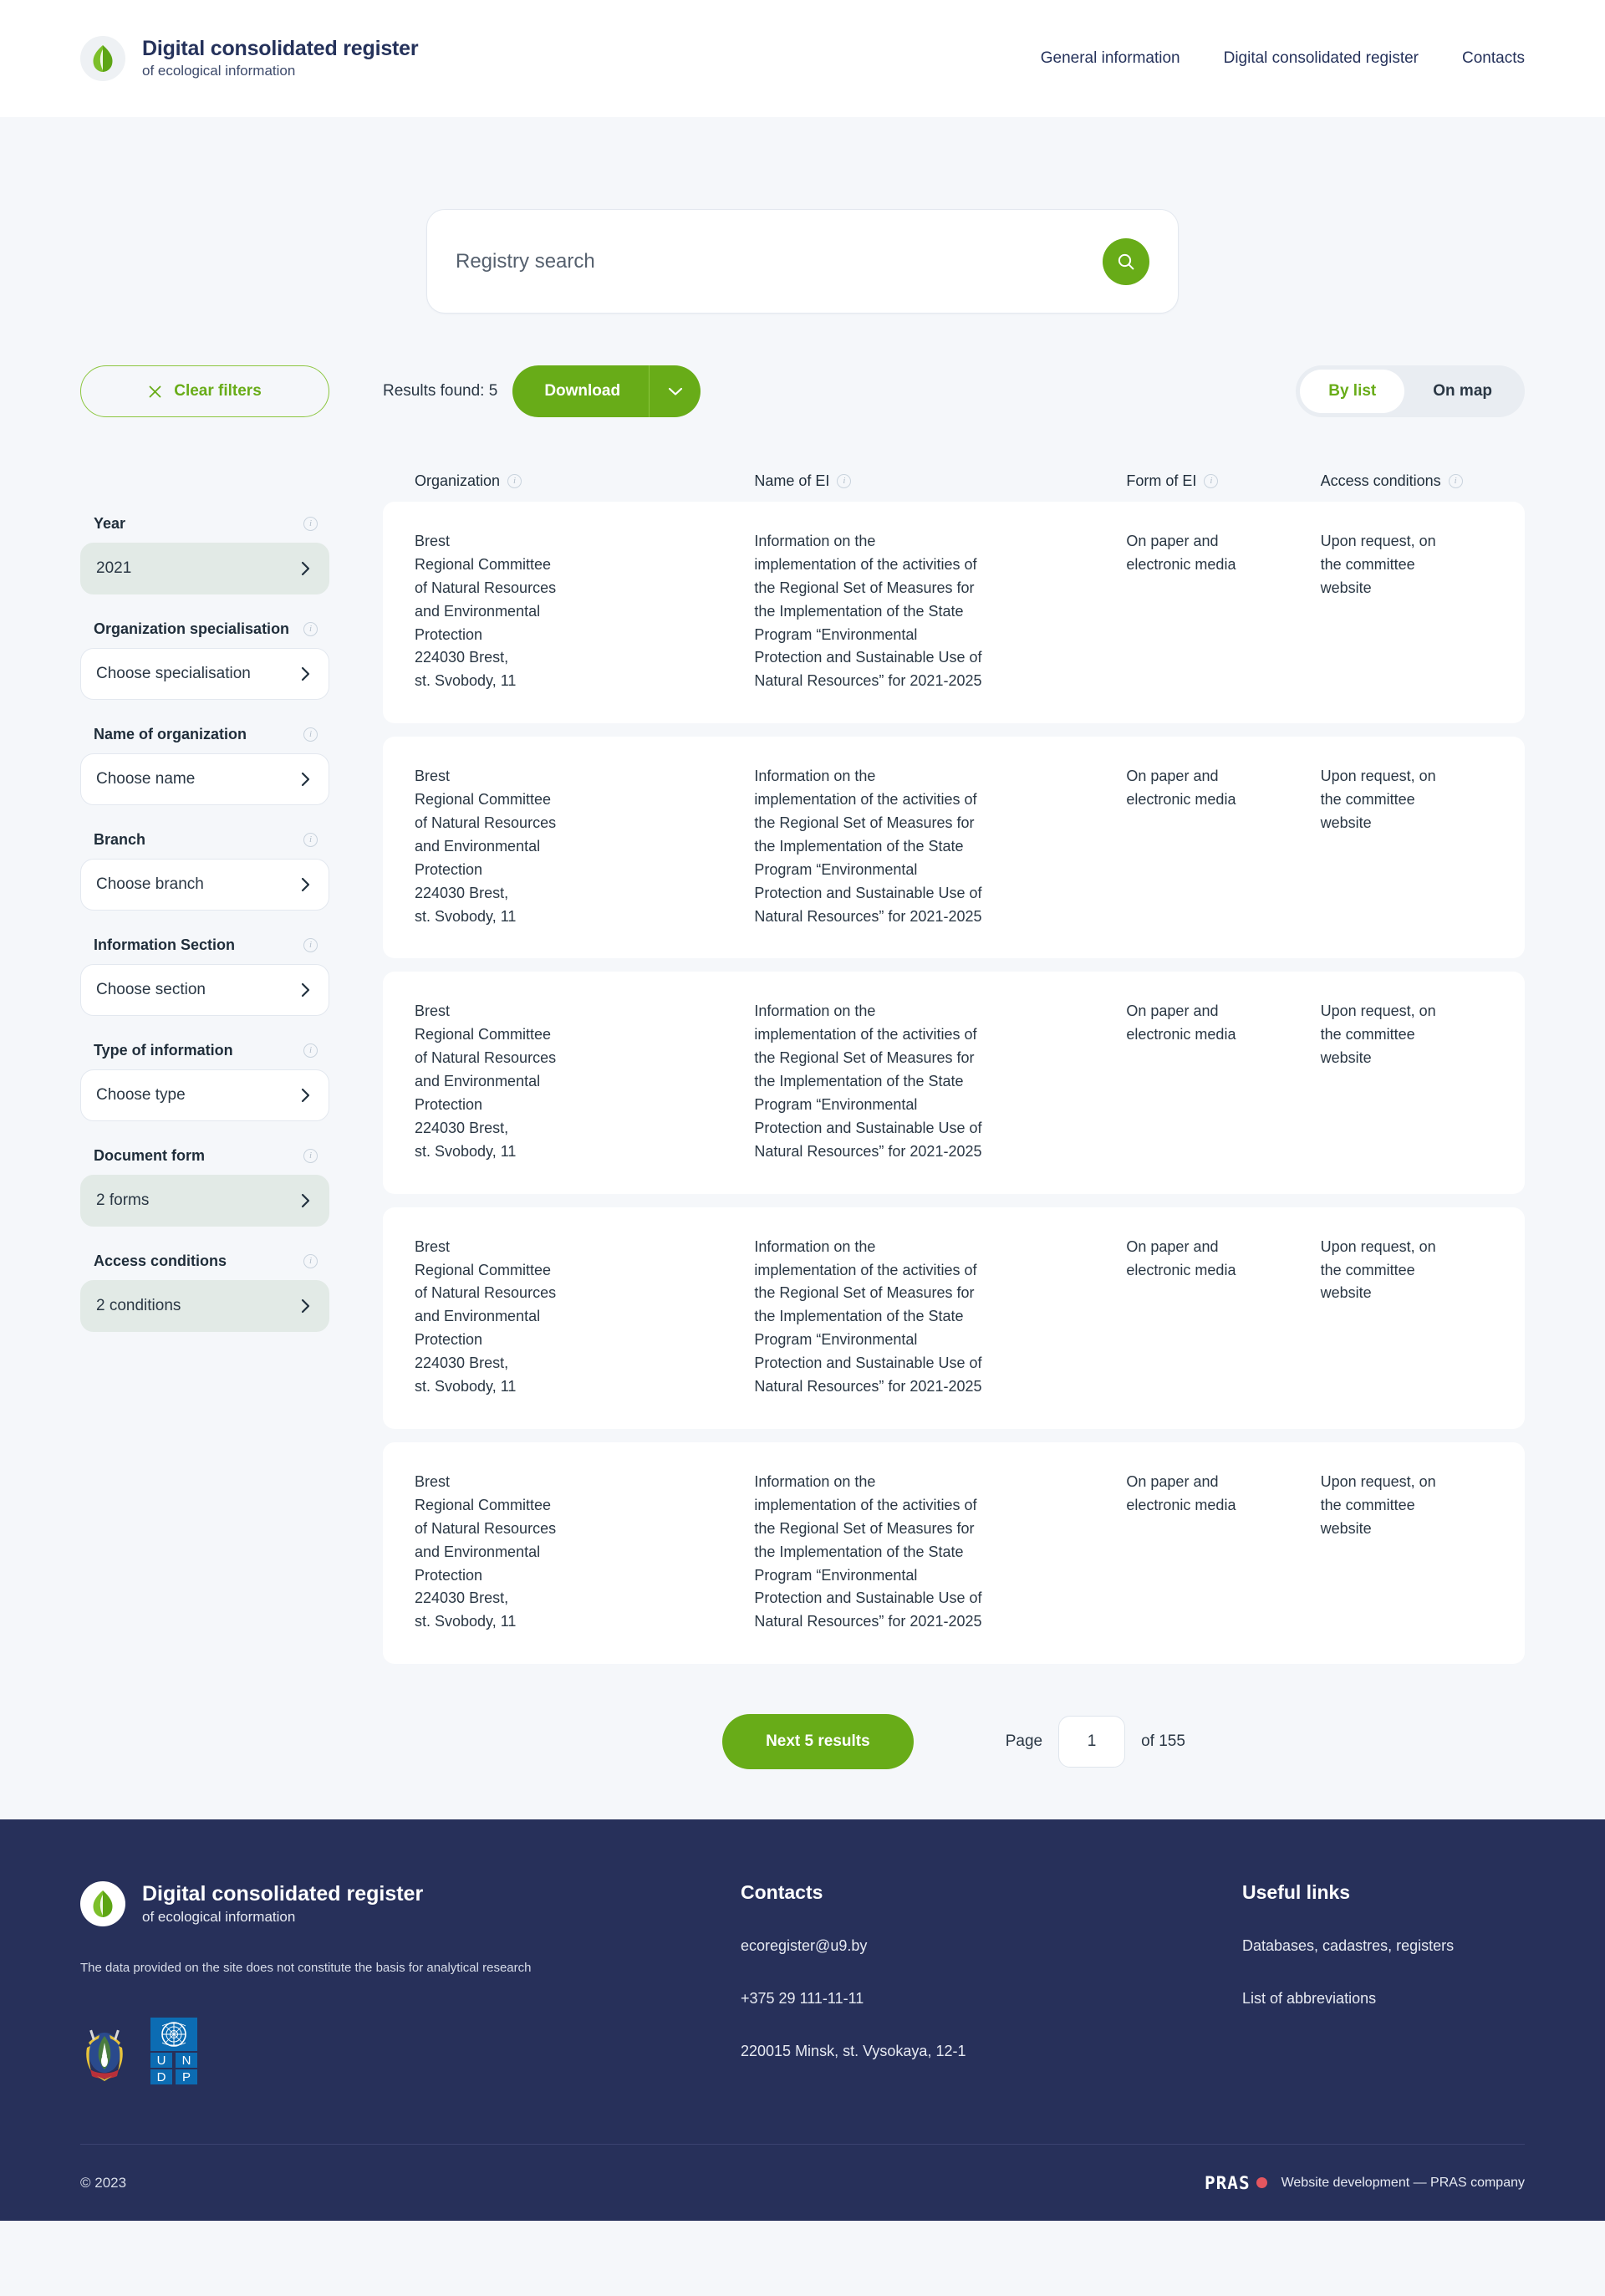 Image resolution: width=1605 pixels, height=2296 pixels. I want to click on filter-select-access-conditions: 2 conditions, so click(204, 1306).